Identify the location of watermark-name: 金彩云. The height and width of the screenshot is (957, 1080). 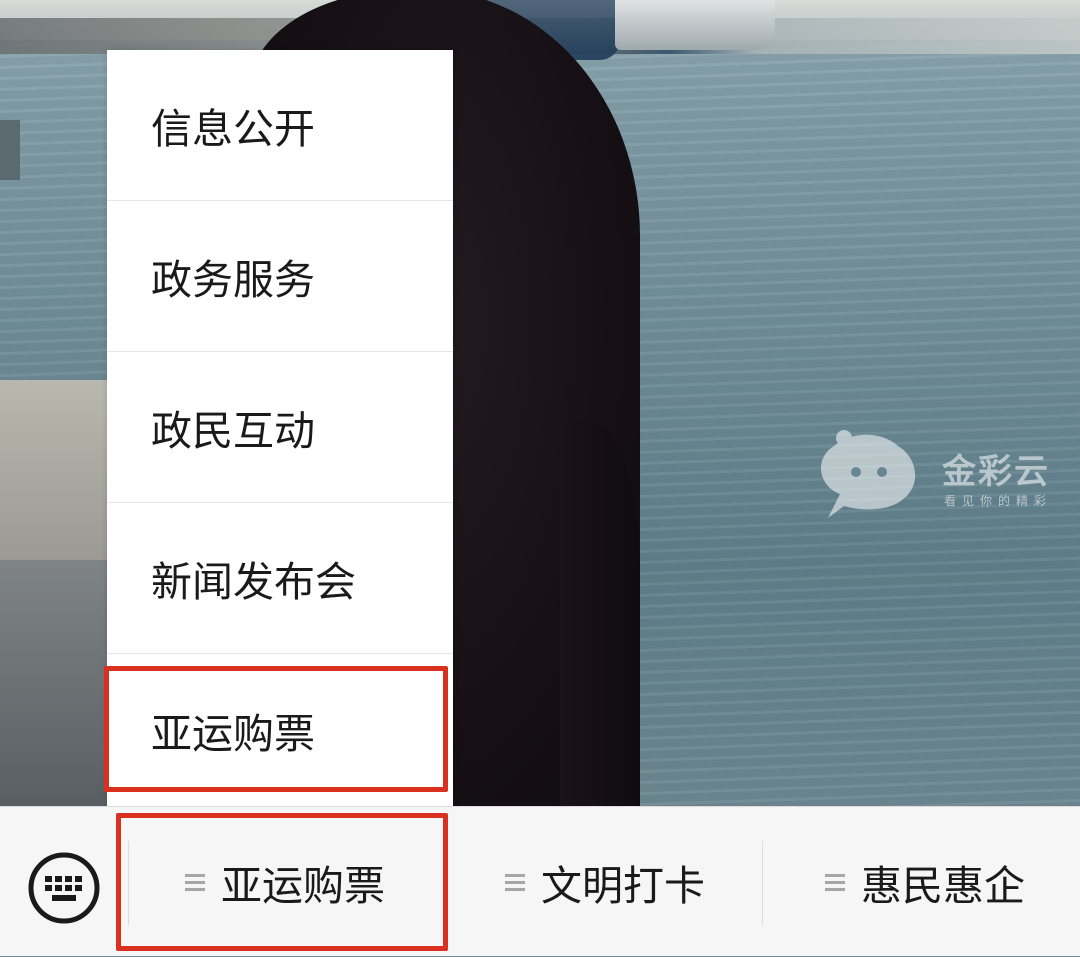
(996, 472).